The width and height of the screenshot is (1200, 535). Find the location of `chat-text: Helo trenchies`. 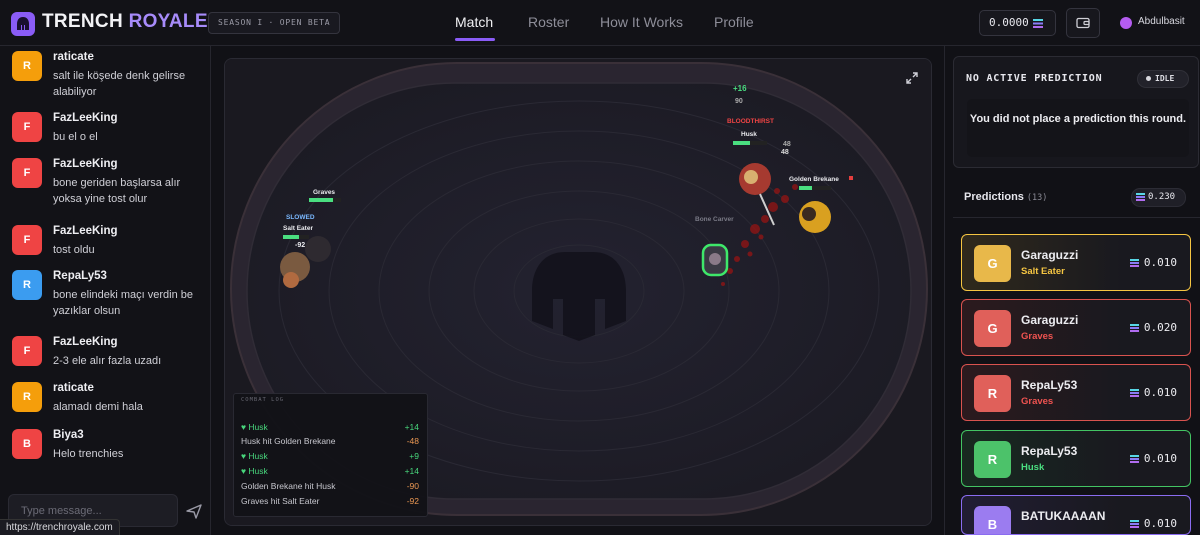

chat-text: Helo trenchies is located at coordinates (88, 454).